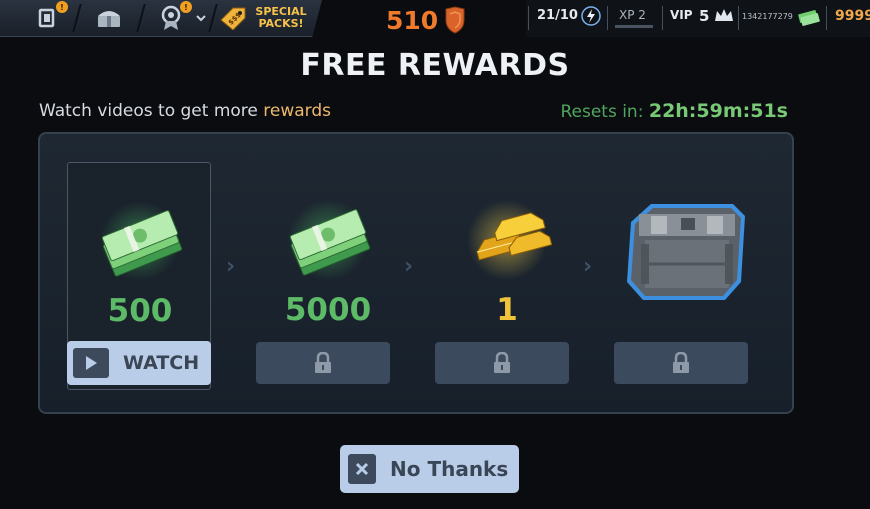  Describe the element at coordinates (151, 111) in the screenshot. I see `subtitle-text: Watch videos to get more` at that location.